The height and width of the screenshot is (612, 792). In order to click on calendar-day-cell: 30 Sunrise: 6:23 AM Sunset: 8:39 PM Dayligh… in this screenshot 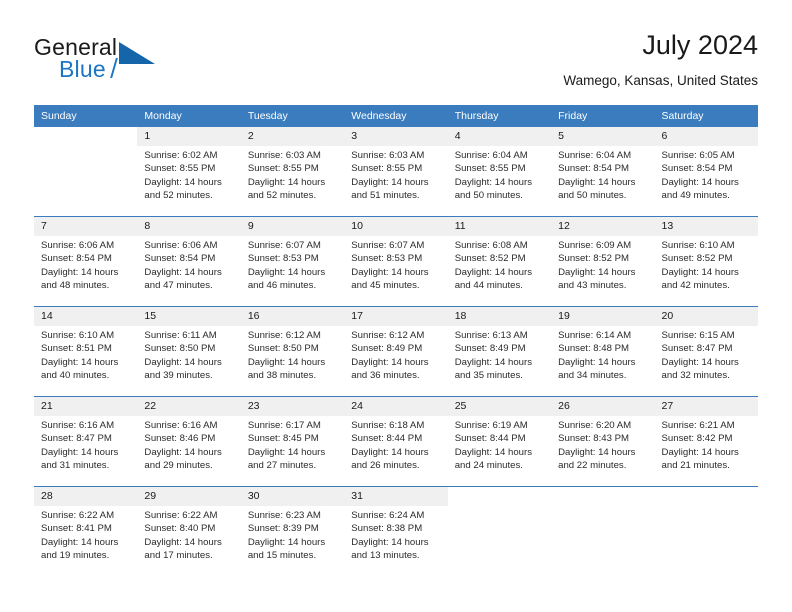, I will do `click(292, 531)`.